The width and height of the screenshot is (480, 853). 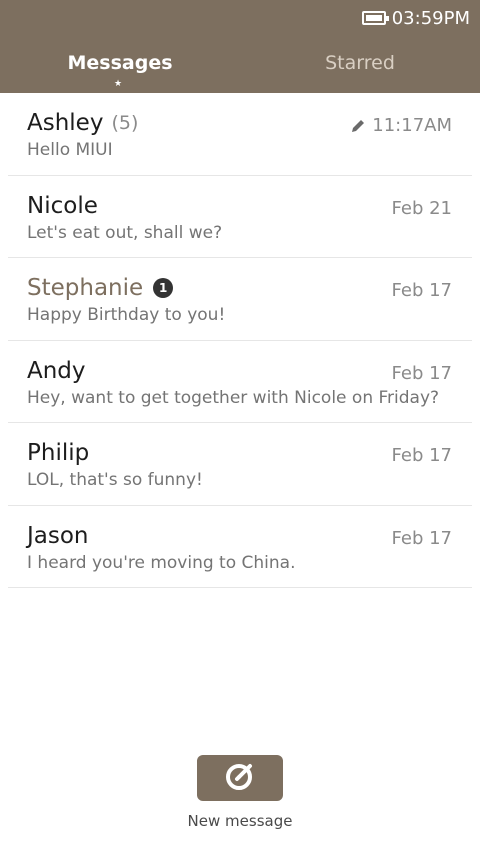 I want to click on message-preview: Hello MIUI, so click(x=70, y=150).